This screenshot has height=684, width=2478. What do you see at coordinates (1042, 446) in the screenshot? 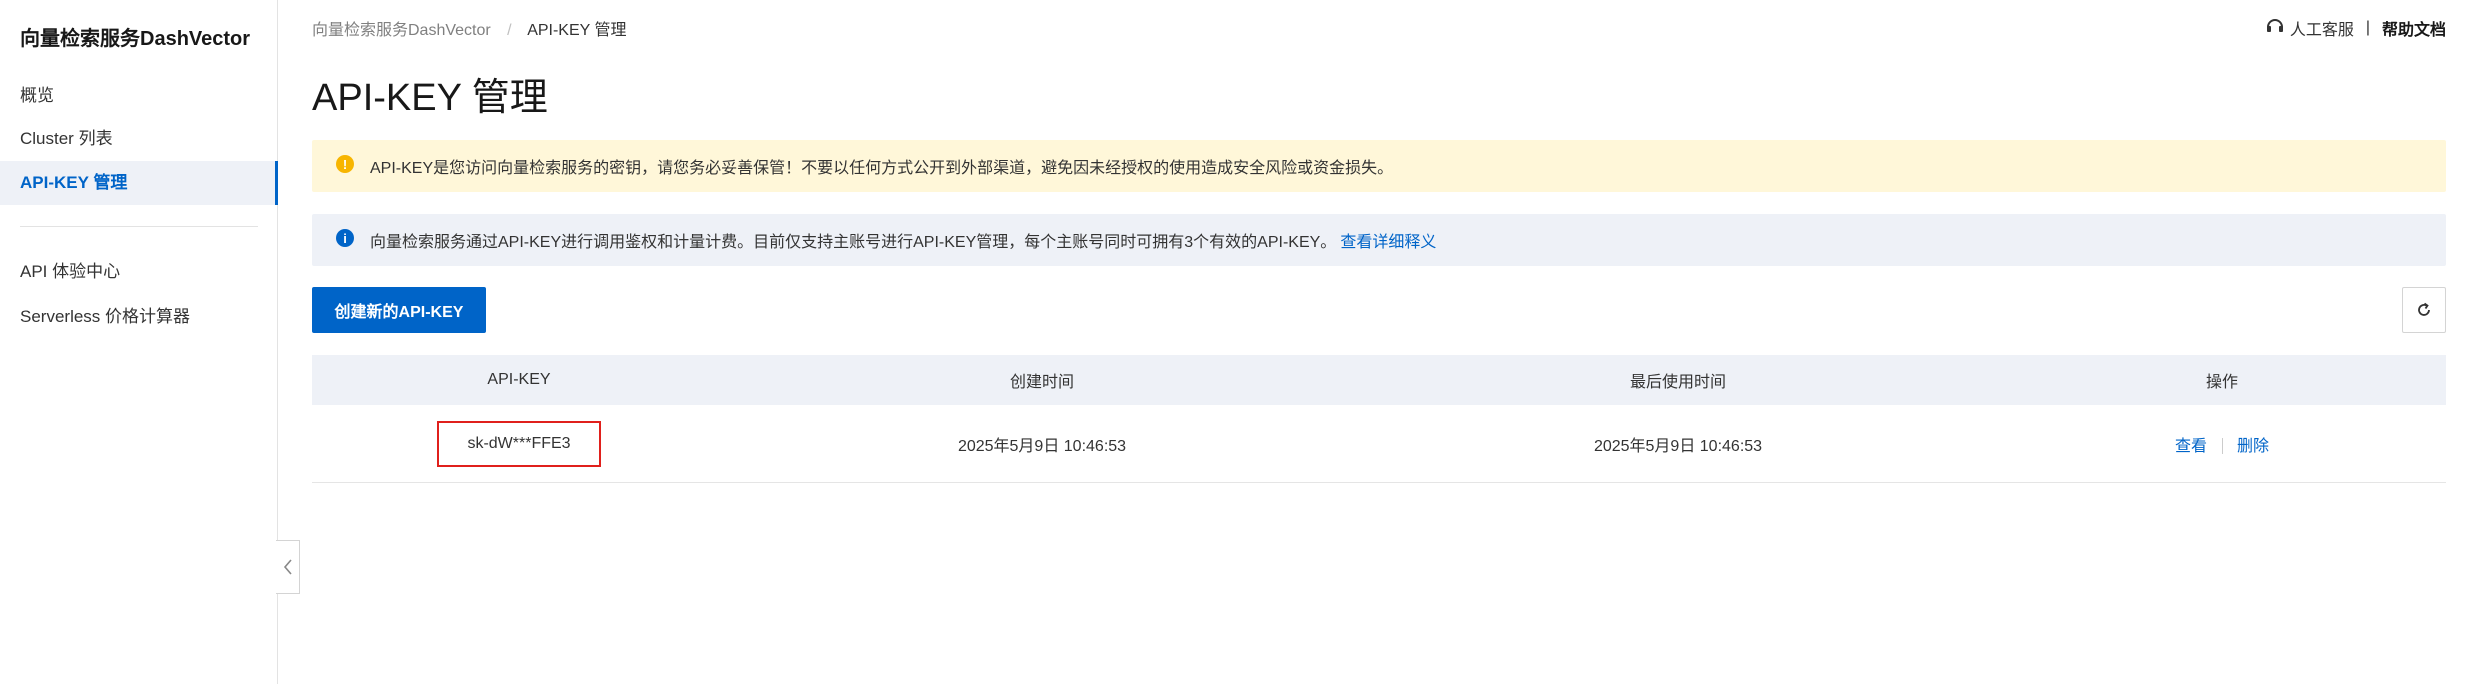
I see `created-time-cell: 2025年5月9日 10:46:53` at bounding box center [1042, 446].